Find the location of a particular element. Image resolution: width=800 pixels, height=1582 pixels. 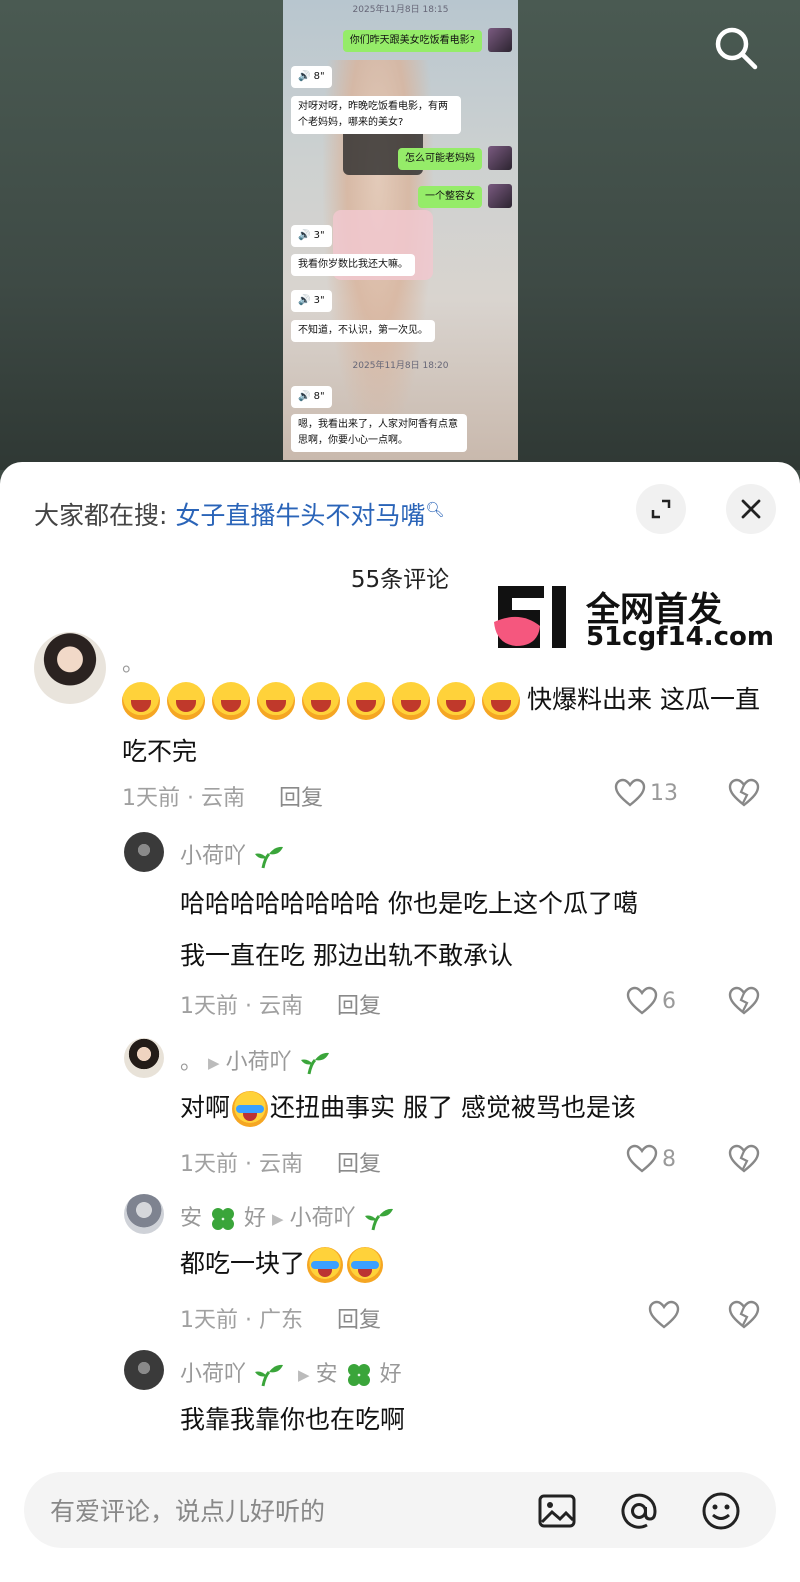

close-button is located at coordinates (751, 509).